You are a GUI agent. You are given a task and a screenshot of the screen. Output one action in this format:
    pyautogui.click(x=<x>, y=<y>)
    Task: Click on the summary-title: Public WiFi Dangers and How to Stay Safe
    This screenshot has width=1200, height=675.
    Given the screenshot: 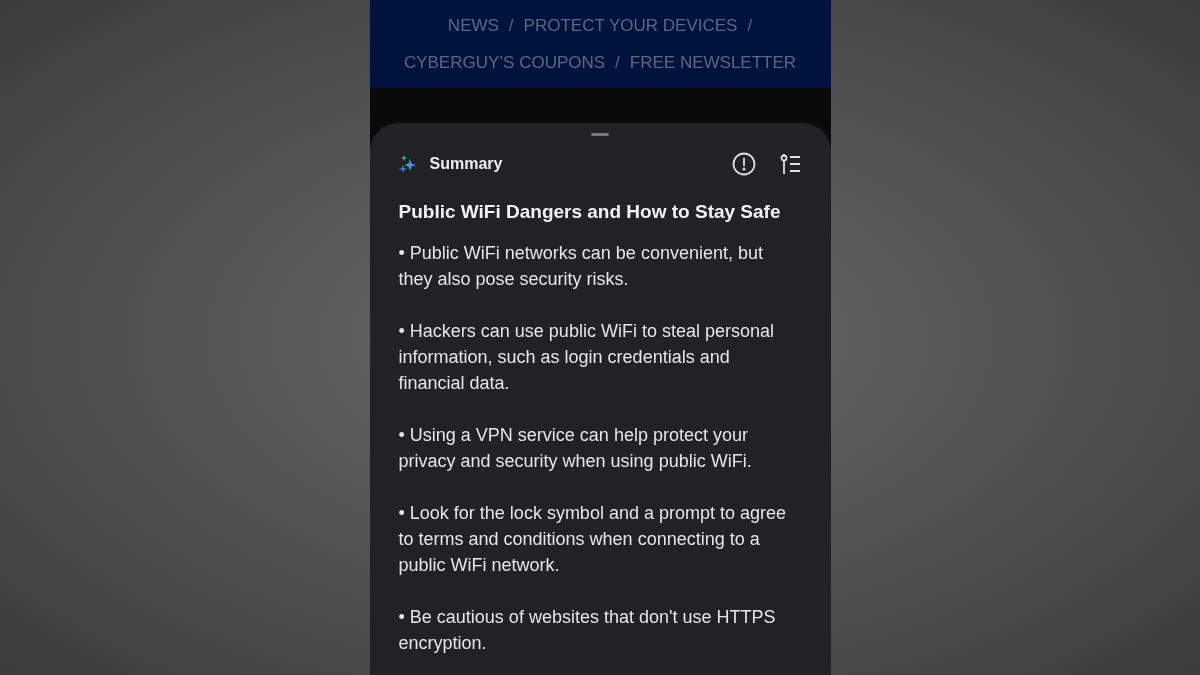 What is the action you would take?
    pyautogui.click(x=590, y=212)
    